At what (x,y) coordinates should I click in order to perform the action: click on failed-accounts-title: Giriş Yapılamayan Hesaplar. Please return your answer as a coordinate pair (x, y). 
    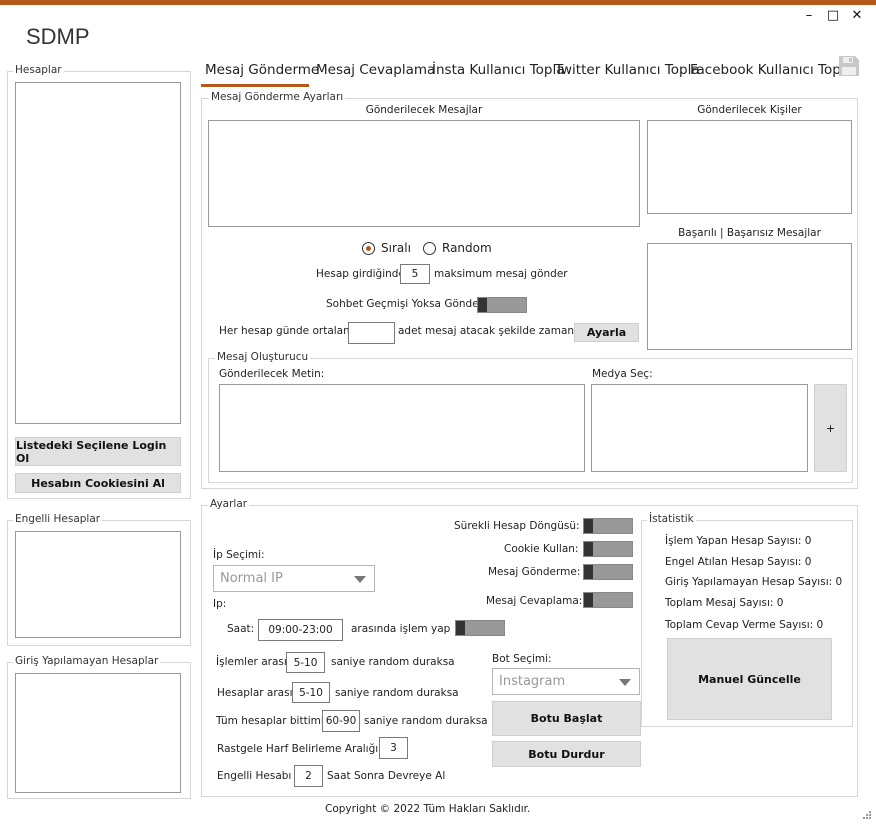
    Looking at the image, I should click on (87, 661).